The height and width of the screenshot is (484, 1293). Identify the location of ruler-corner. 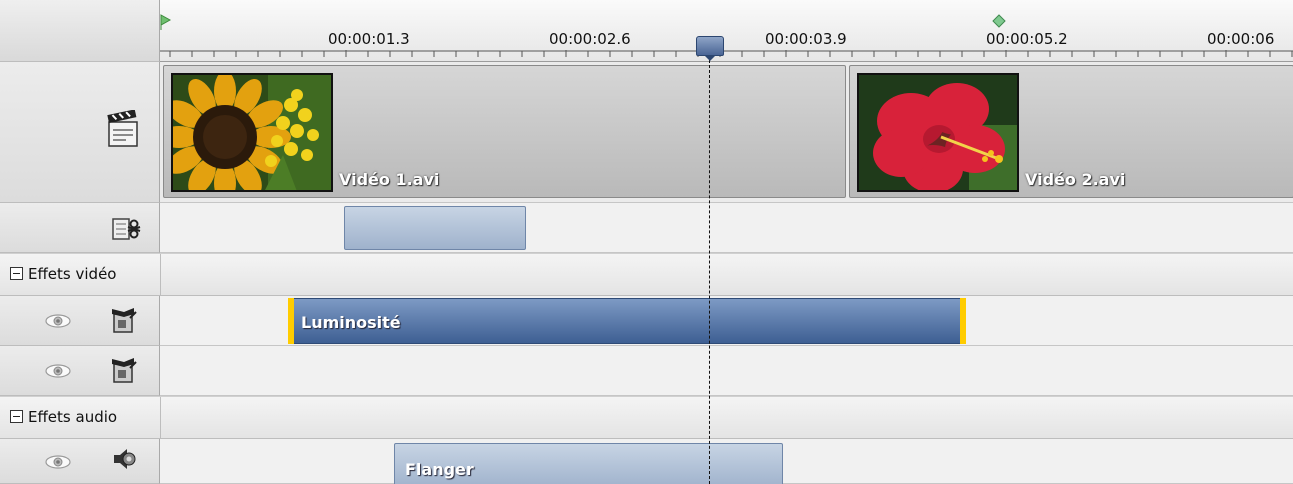
(80, 31).